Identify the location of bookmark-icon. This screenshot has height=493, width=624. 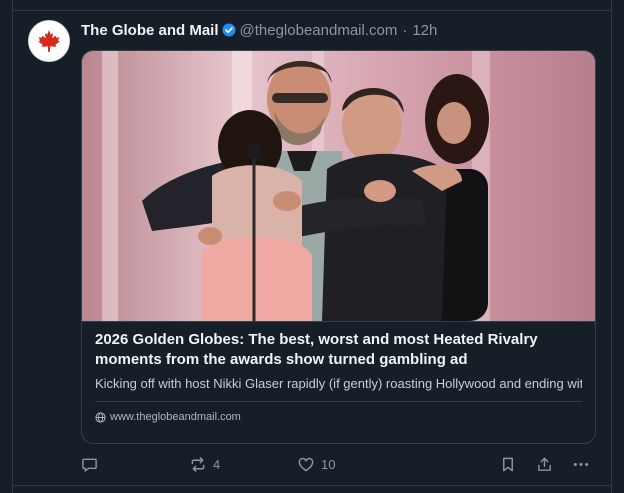
(508, 464).